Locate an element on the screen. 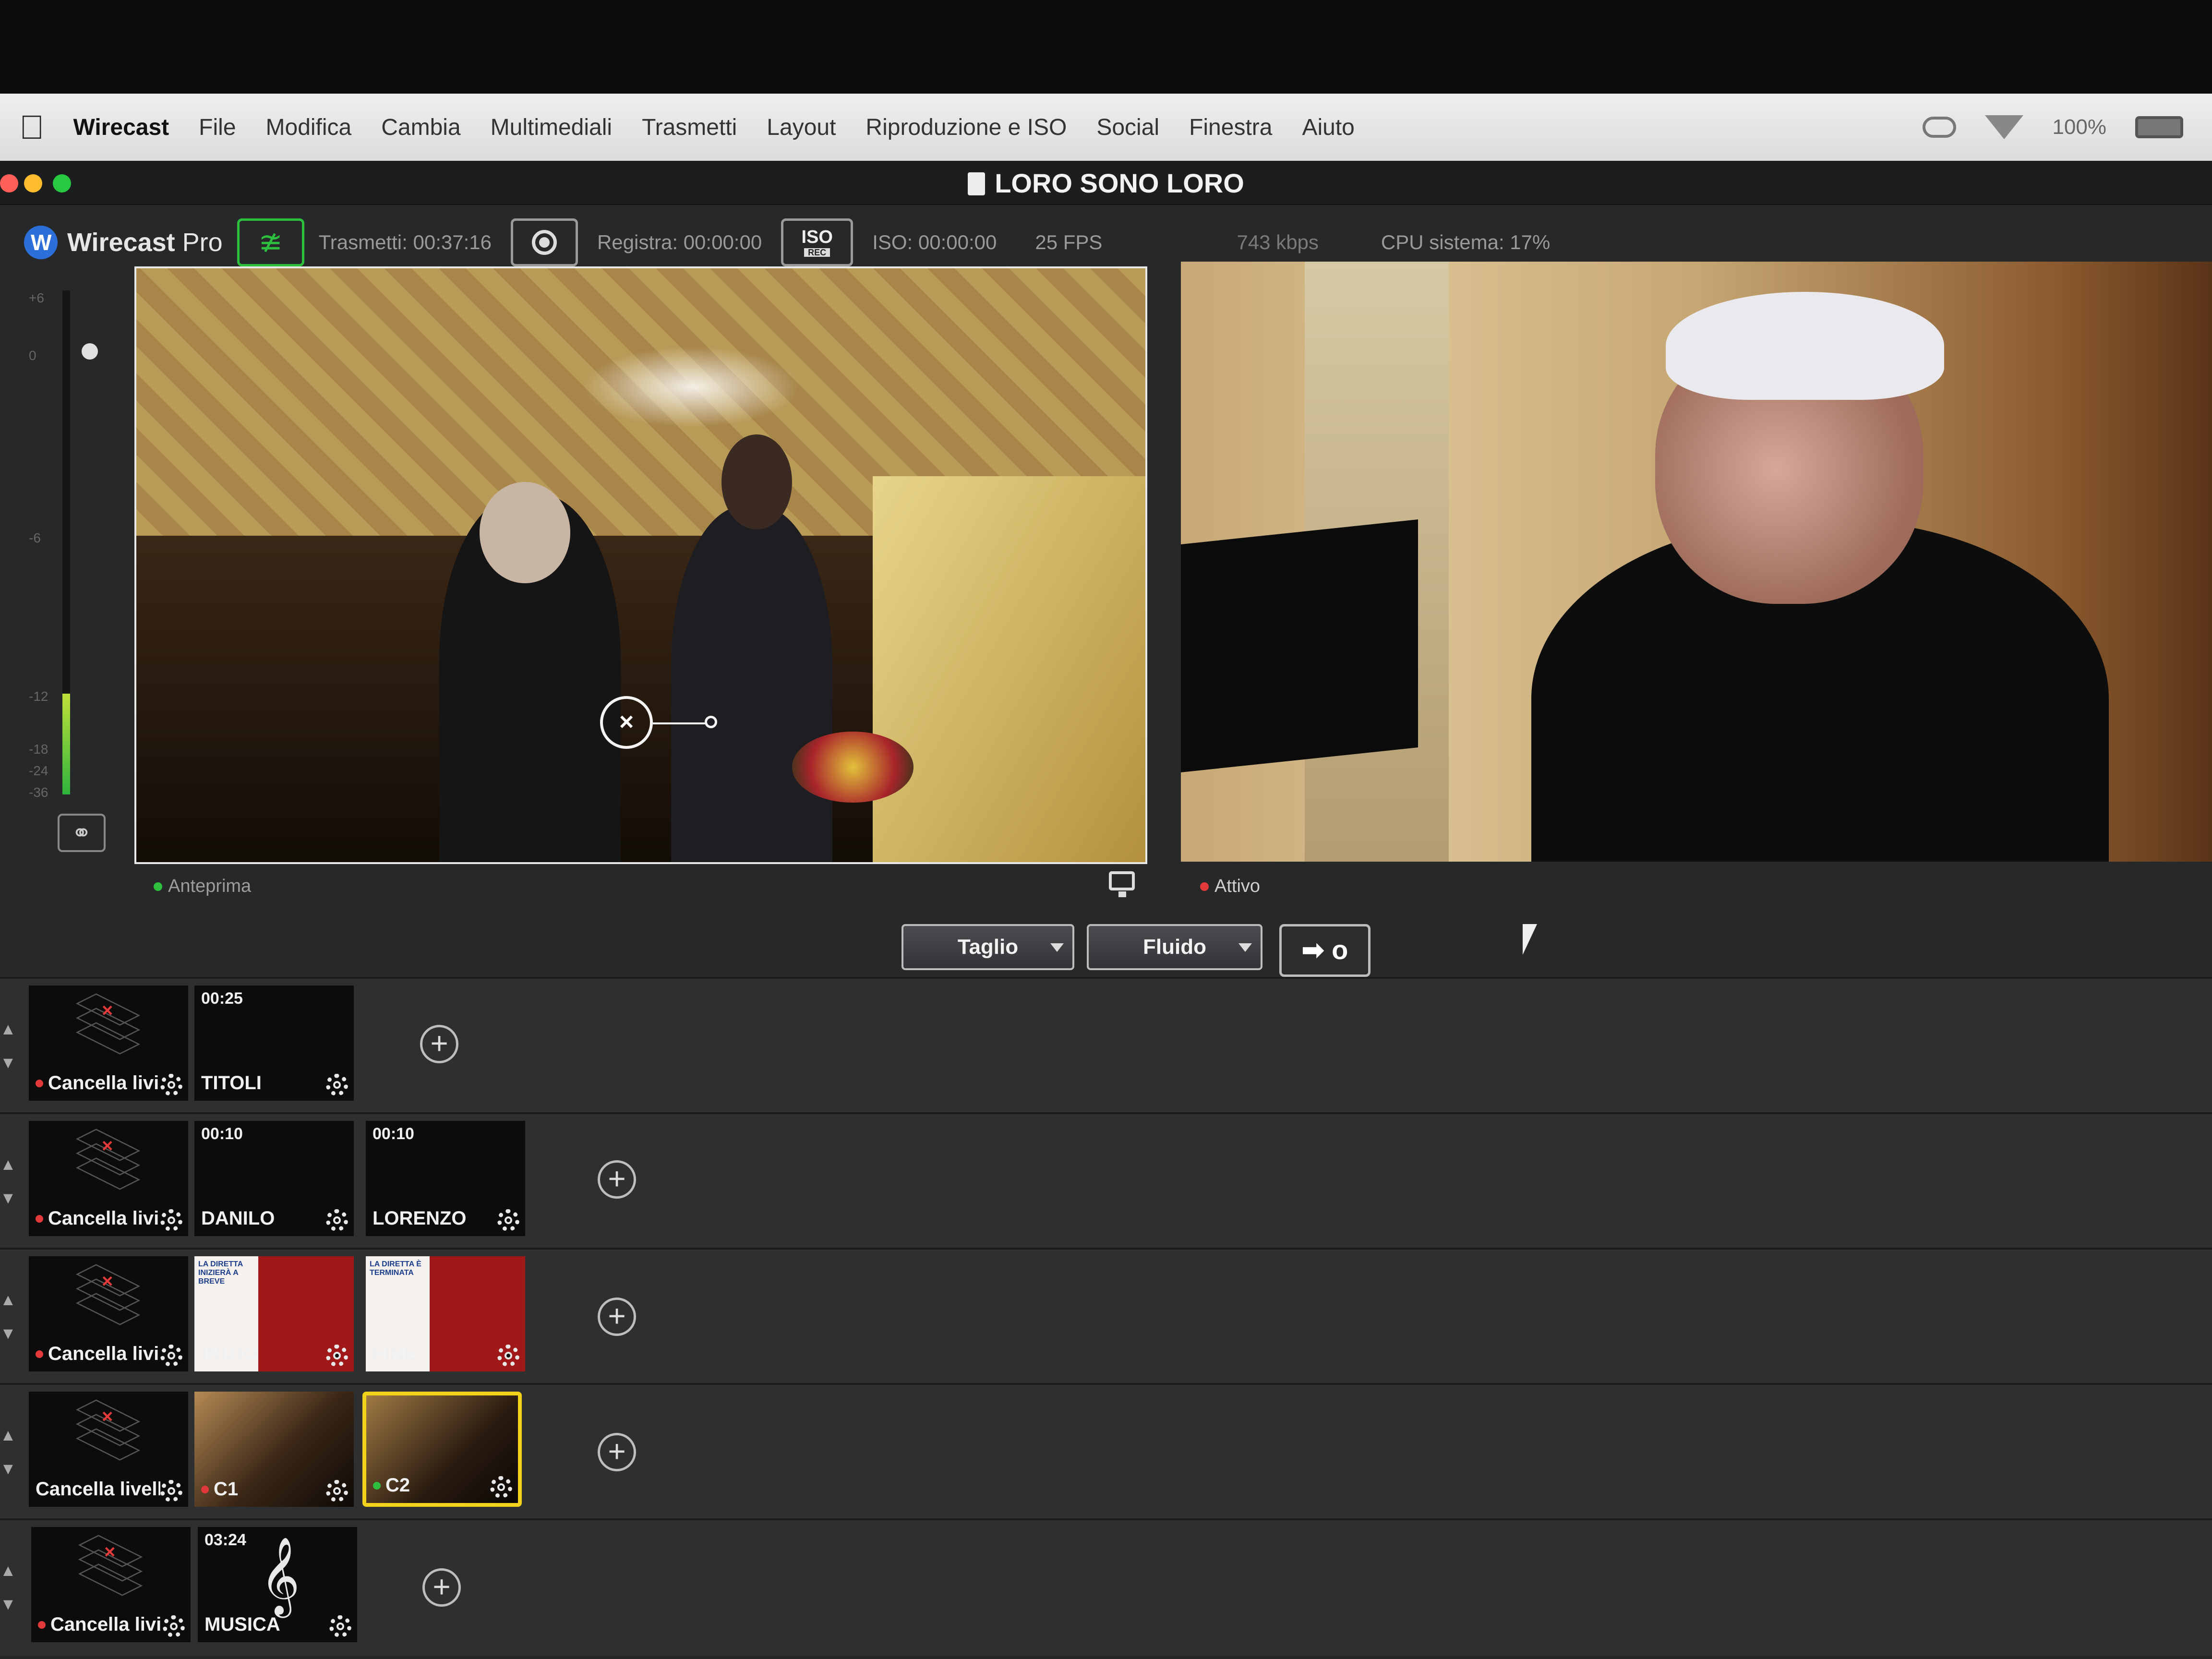 The height and width of the screenshot is (1659, 2212). shot-fine: LA DIRETTA È TERMINATA FINE is located at coordinates (445, 1313).